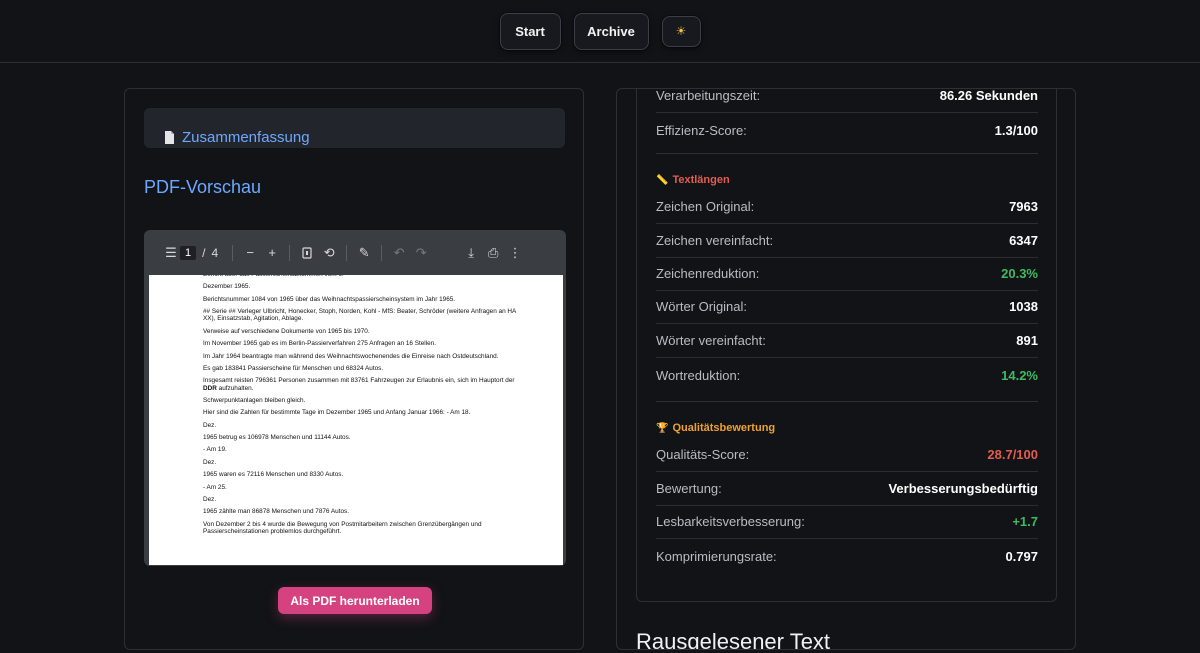 This screenshot has height=653, width=1200. I want to click on stat-row-readability: Lesbarkeitsverbesserung: +1.7, so click(847, 522).